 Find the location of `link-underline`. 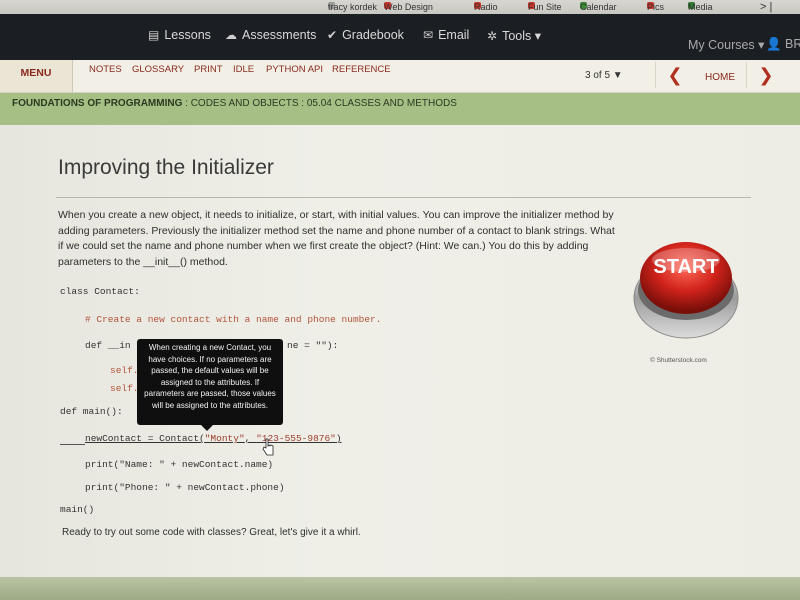

link-underline is located at coordinates (72, 440).